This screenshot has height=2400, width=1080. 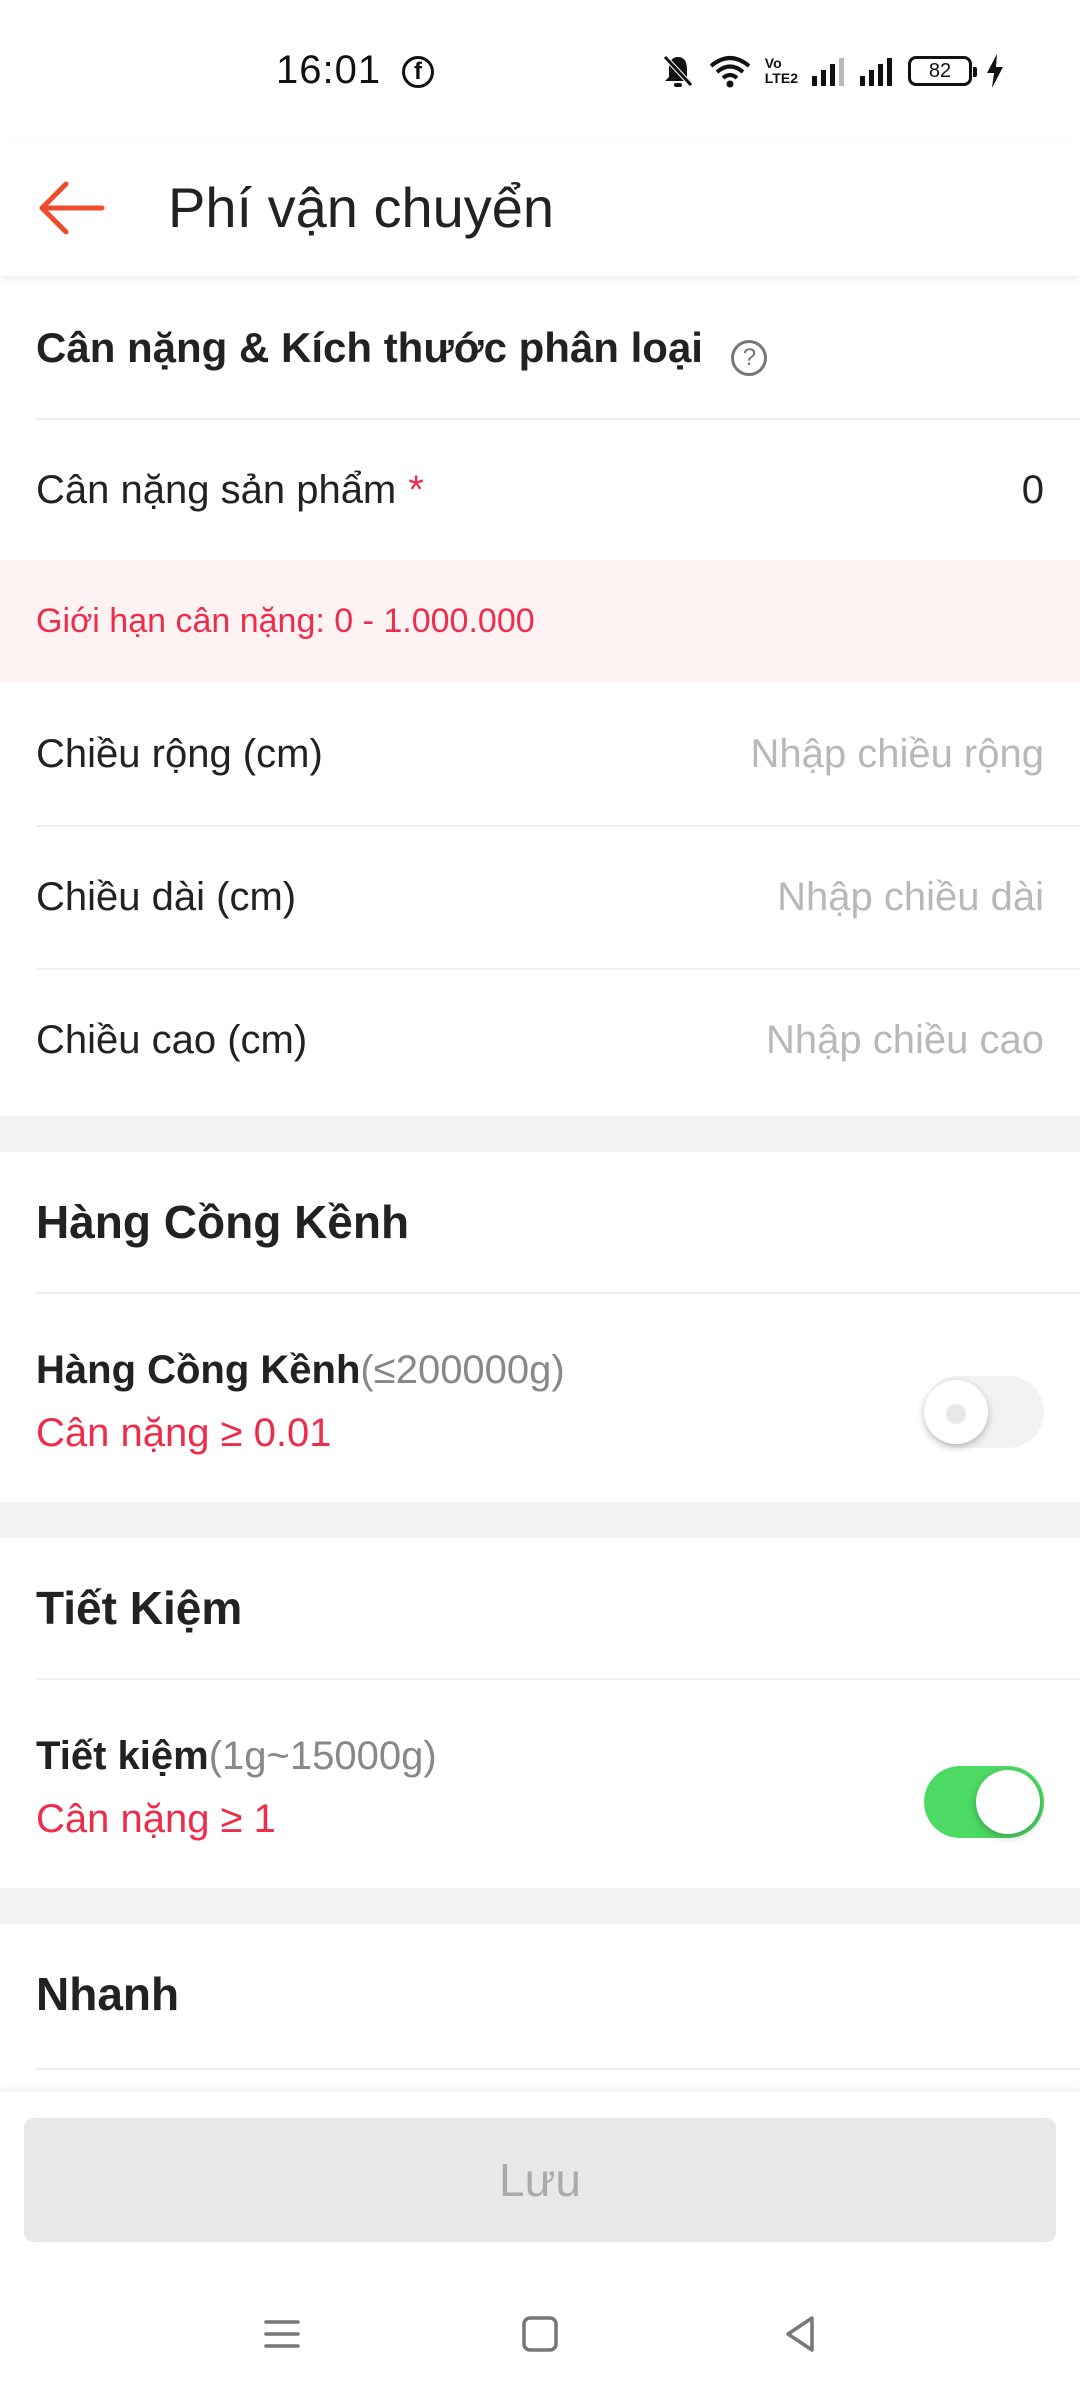 What do you see at coordinates (1033, 490) in the screenshot?
I see `weight-value: 0` at bounding box center [1033, 490].